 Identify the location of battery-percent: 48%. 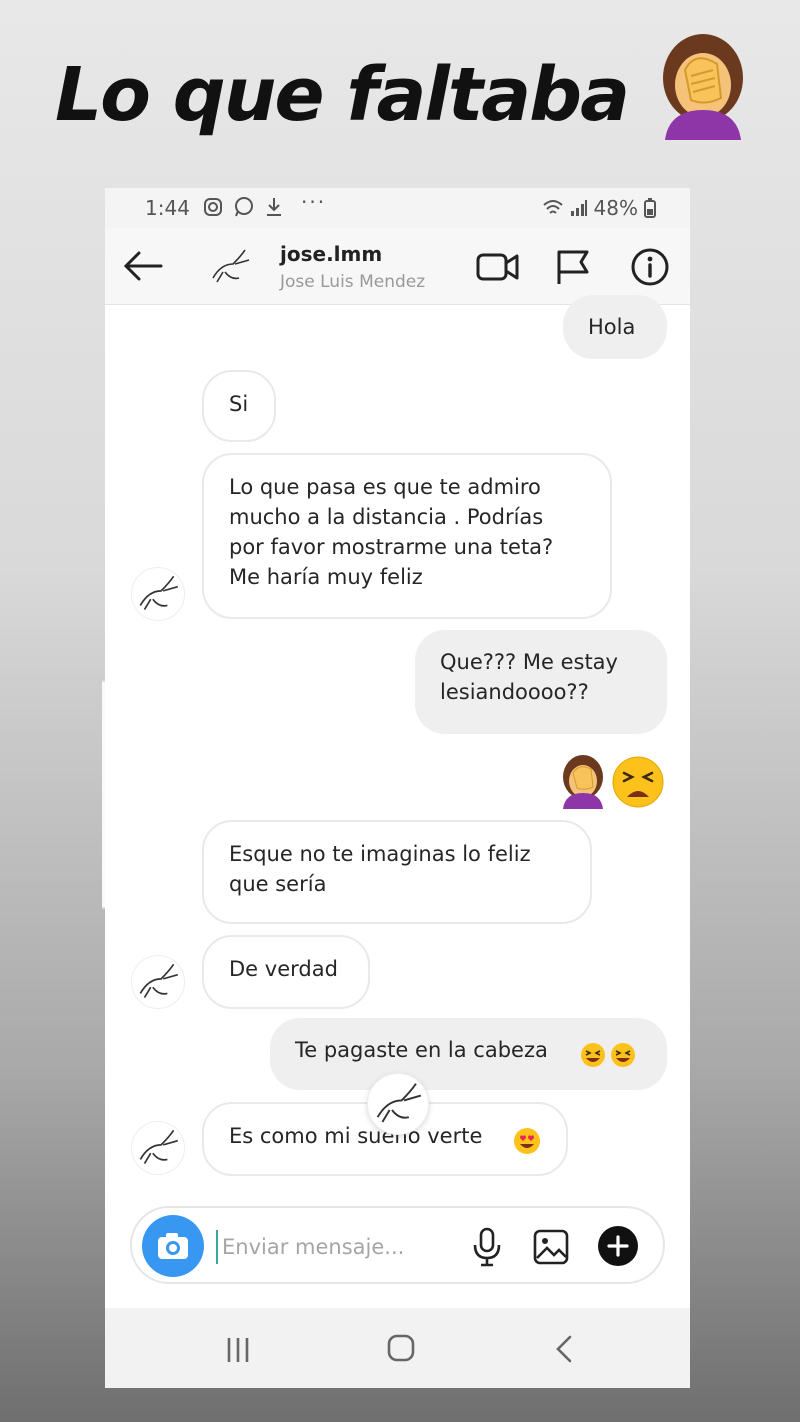
(615, 208).